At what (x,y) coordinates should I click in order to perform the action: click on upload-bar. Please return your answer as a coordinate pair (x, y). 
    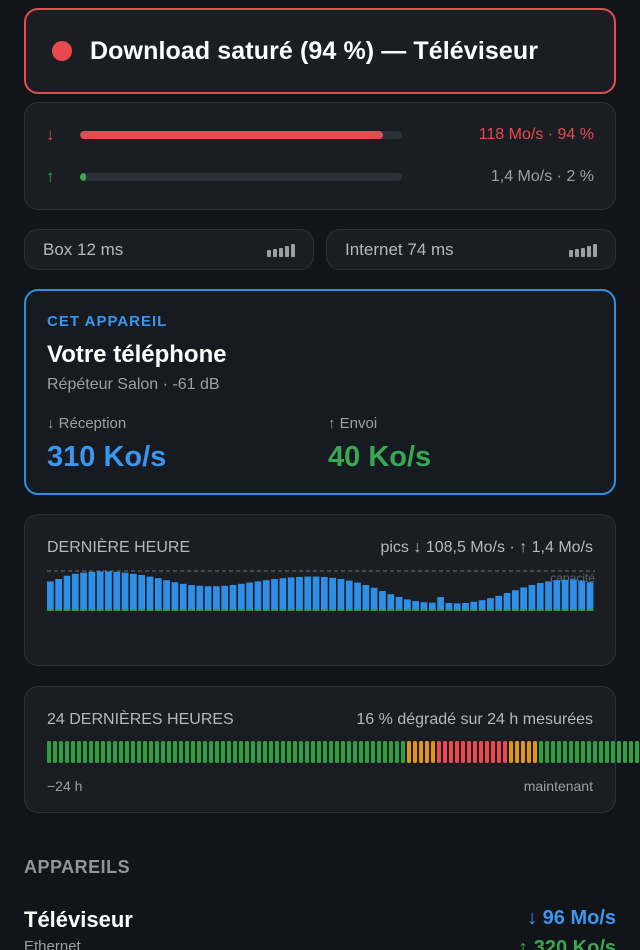
    Looking at the image, I should click on (241, 177).